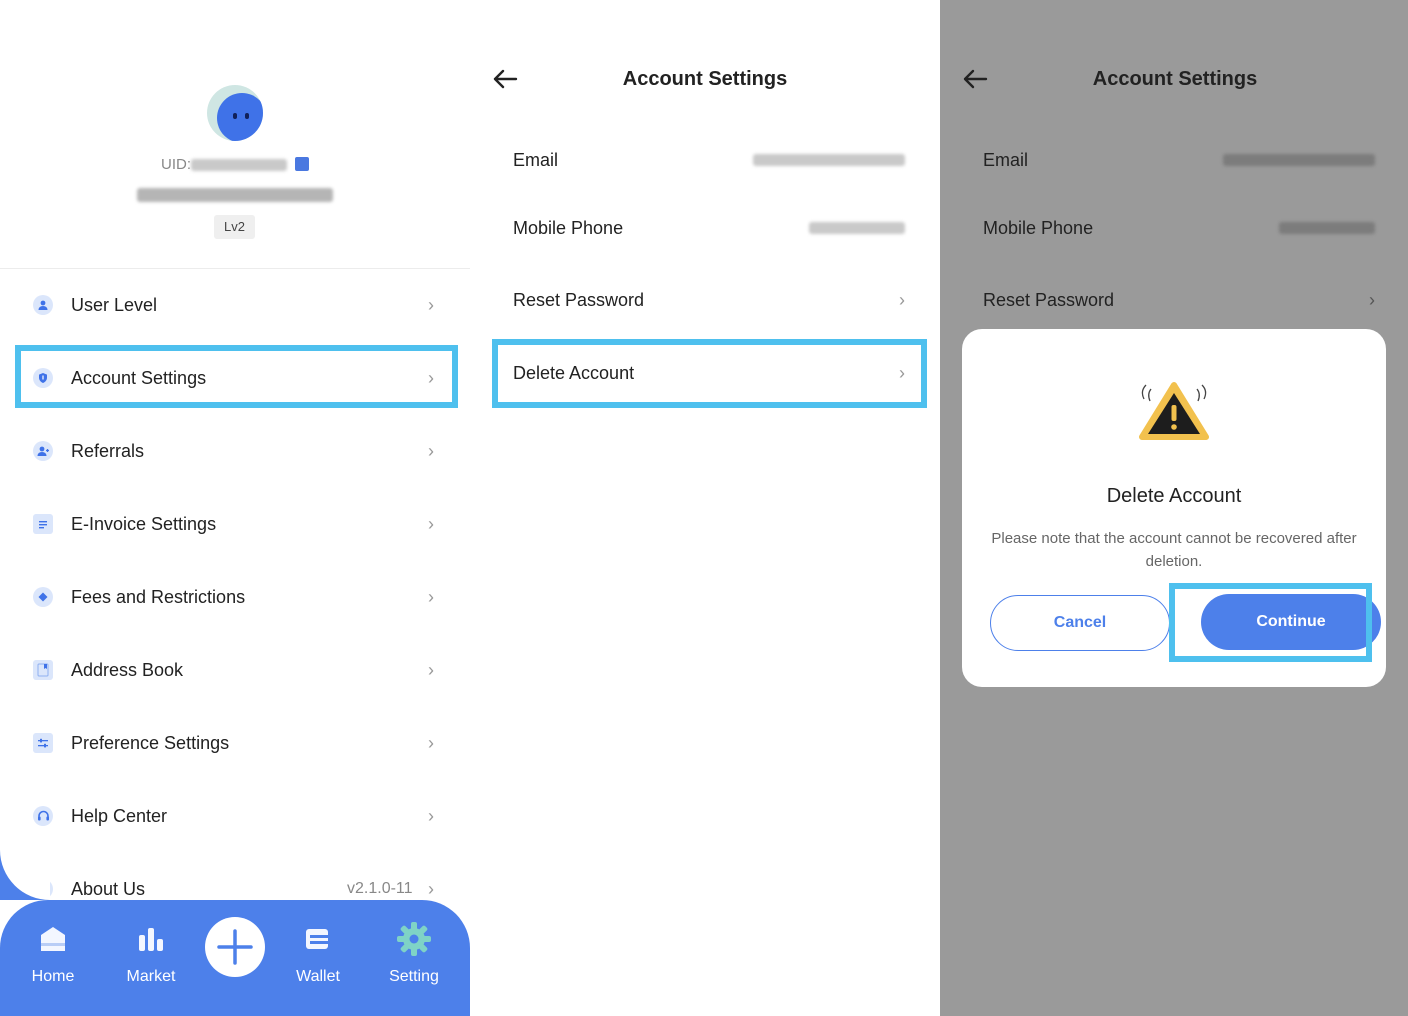 This screenshot has width=1408, height=1016. I want to click on headset-icon, so click(43, 816).